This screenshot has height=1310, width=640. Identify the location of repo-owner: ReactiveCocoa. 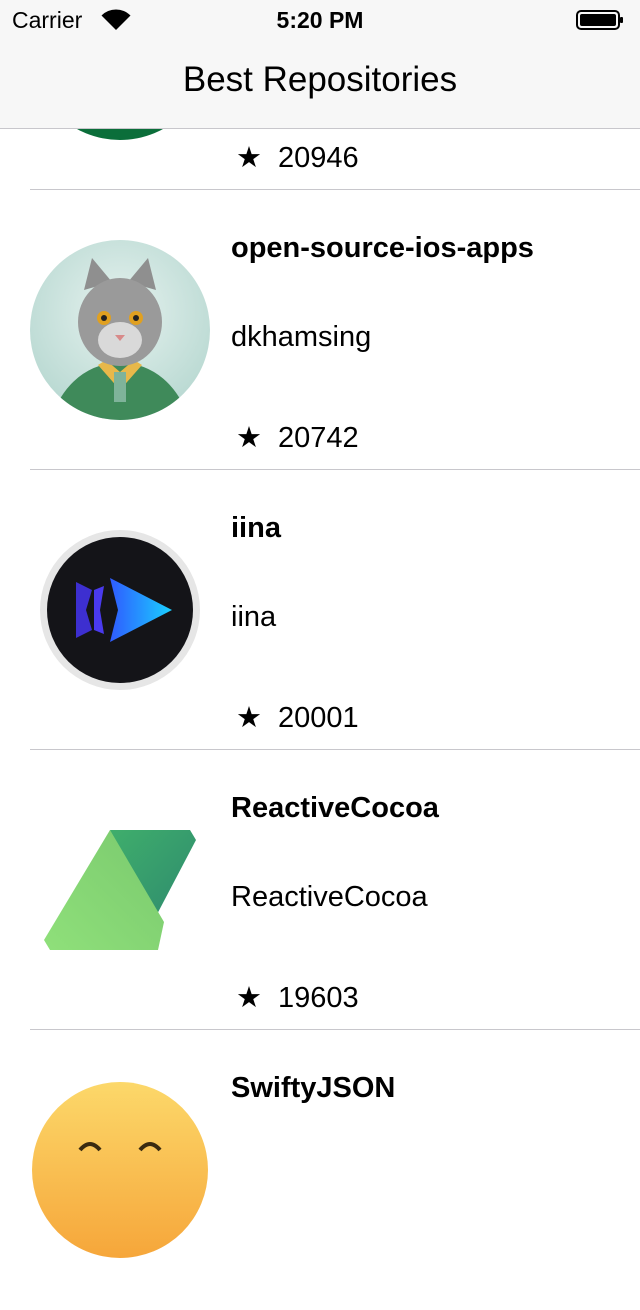
(329, 897).